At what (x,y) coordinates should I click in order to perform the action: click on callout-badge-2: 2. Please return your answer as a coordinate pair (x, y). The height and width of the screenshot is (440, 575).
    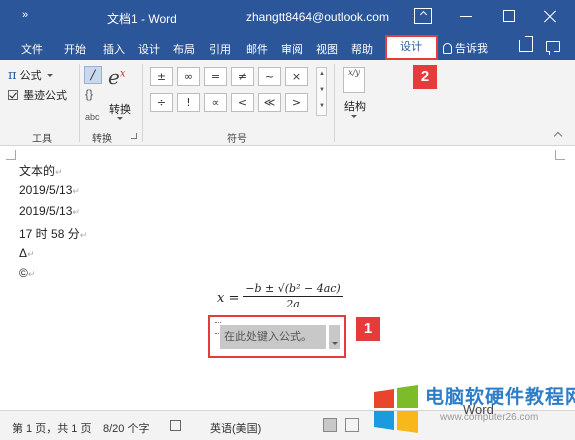
    Looking at the image, I should click on (425, 77).